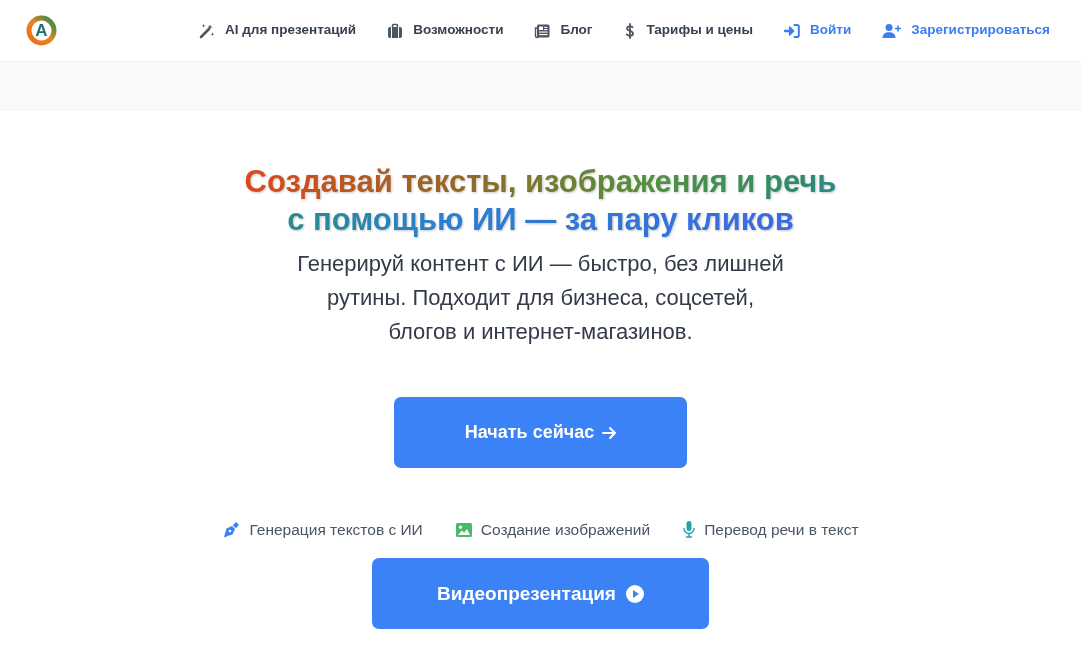 This screenshot has height=654, width=1081. Describe the element at coordinates (207, 30) in the screenshot. I see `magic-wand-icon` at that location.